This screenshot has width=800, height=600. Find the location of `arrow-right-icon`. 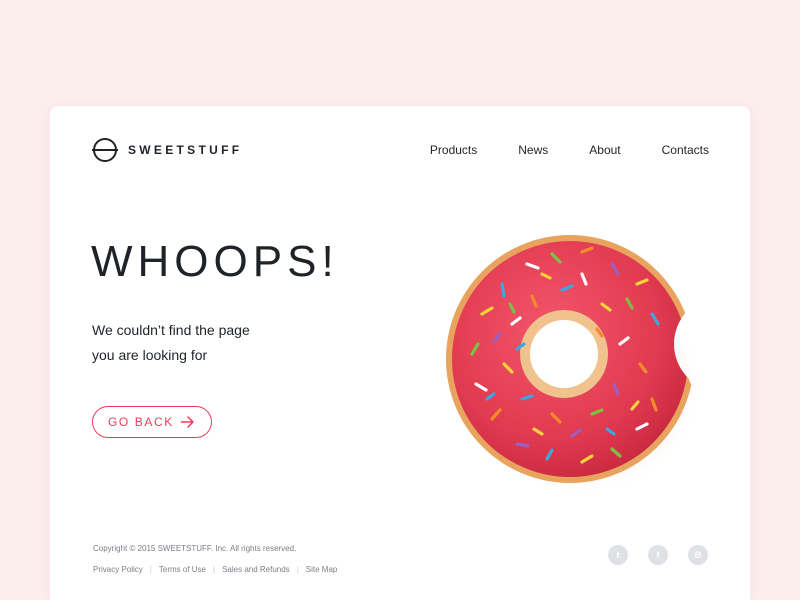

arrow-right-icon is located at coordinates (187, 422).